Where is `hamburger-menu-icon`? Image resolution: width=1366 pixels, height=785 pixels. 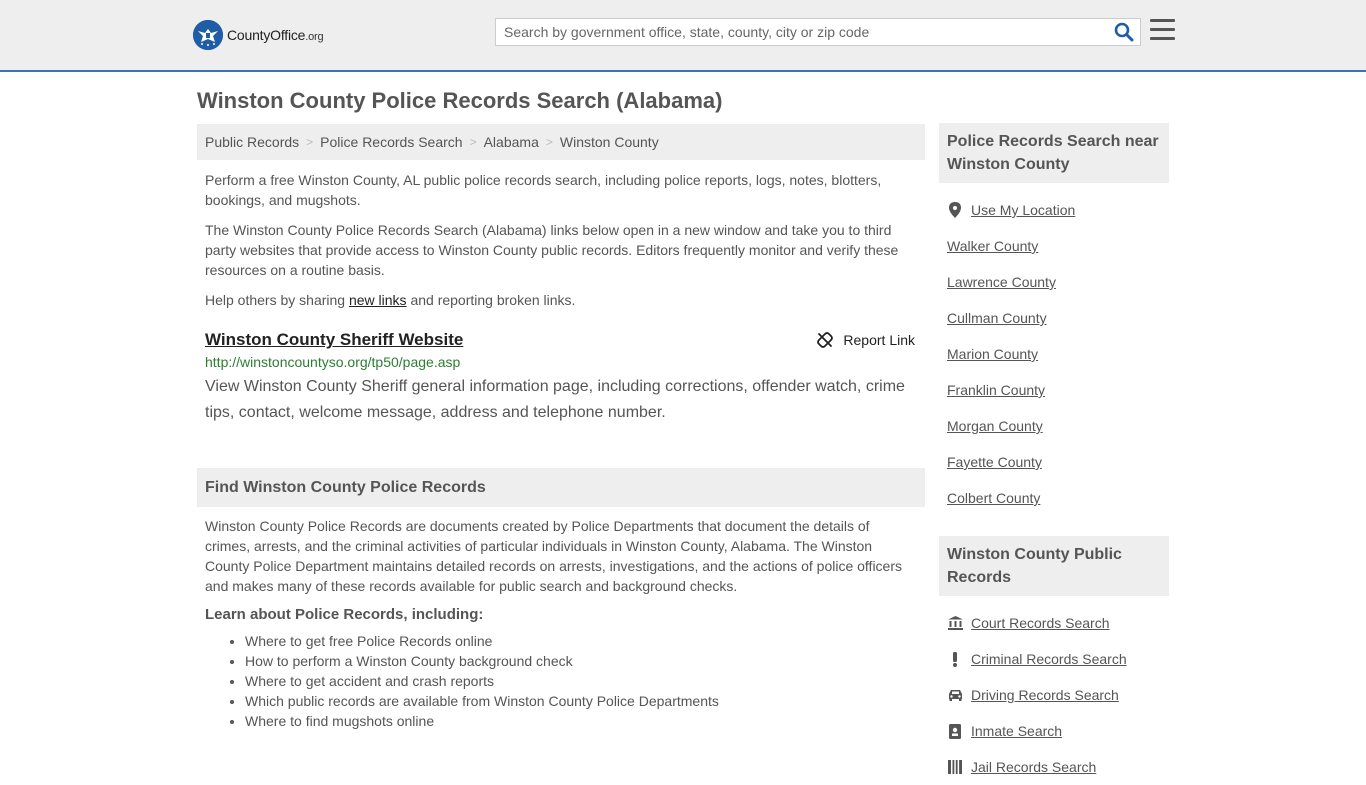
hamburger-menu-icon is located at coordinates (1162, 30).